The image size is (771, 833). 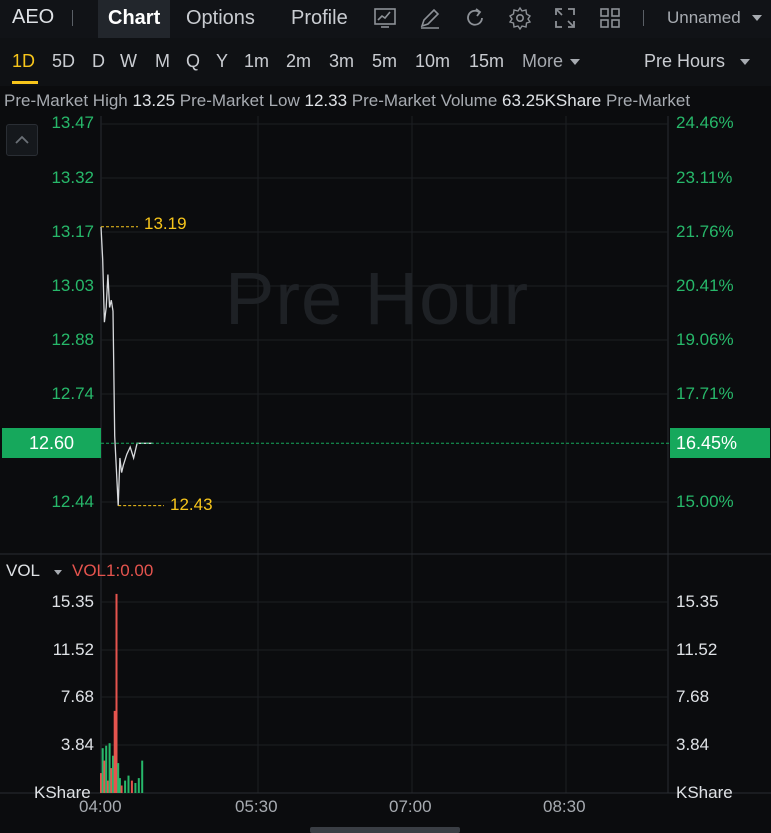 I want to click on more-periods-button: More, so click(x=542, y=61).